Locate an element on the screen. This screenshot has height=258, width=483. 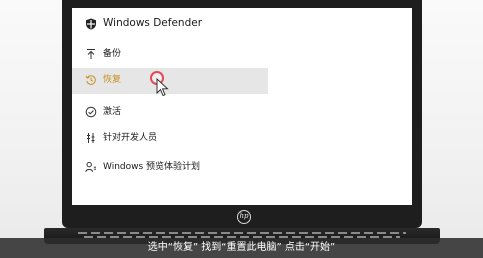
nav-item-label: Windows Defender is located at coordinates (153, 23).